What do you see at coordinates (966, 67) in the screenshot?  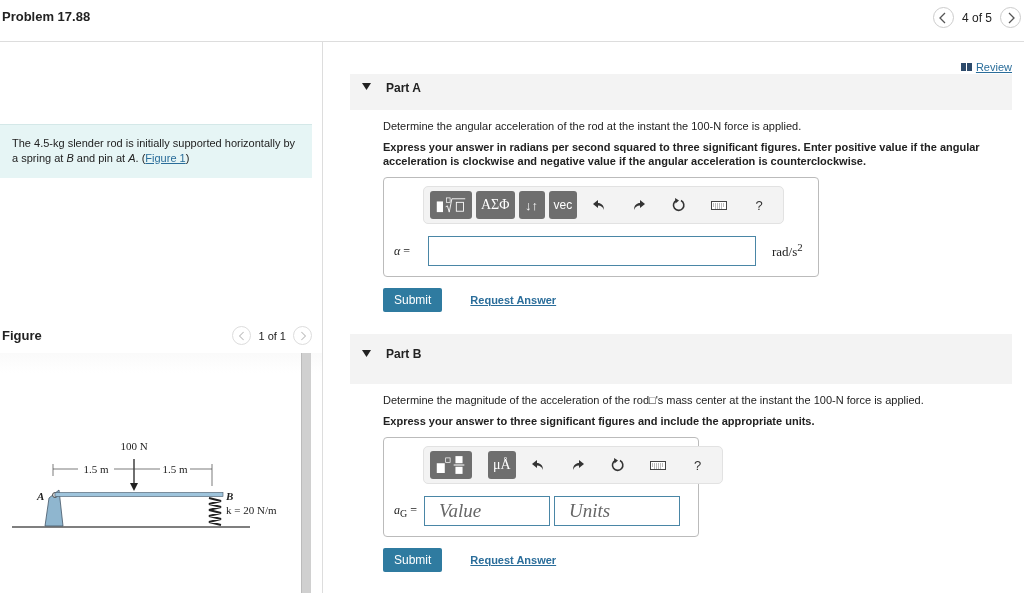 I see `book-icon` at bounding box center [966, 67].